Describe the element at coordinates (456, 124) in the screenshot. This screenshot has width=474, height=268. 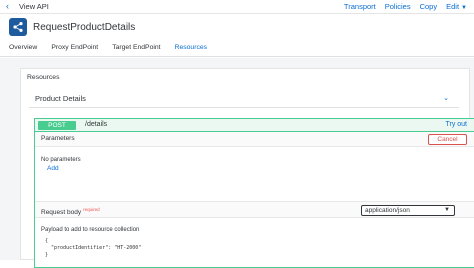
I see `try-out-button: Try out` at that location.